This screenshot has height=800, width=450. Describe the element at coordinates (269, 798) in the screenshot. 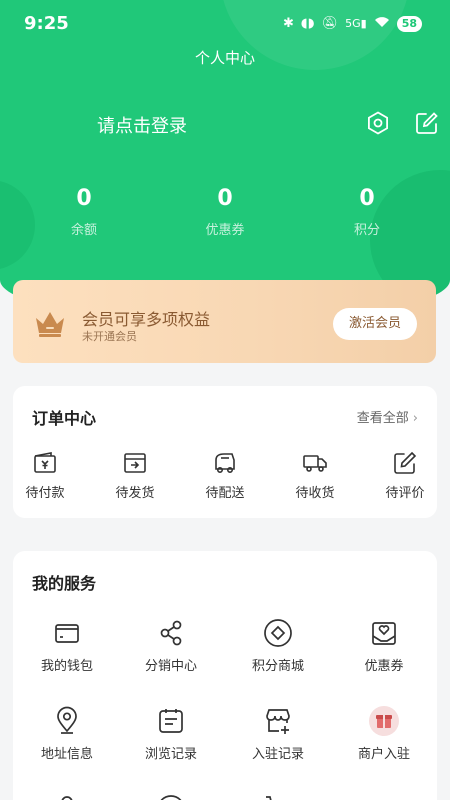

I see `cart-icon` at that location.